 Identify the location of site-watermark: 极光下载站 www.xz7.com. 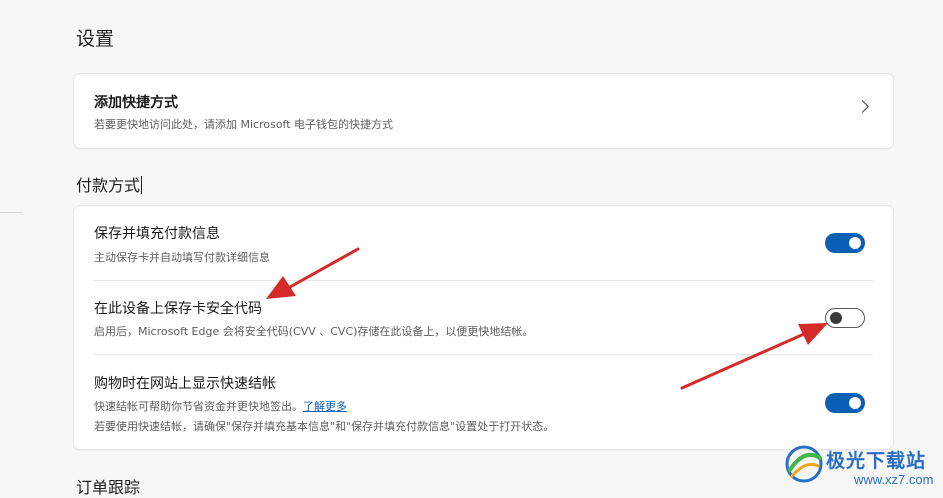
(860, 465).